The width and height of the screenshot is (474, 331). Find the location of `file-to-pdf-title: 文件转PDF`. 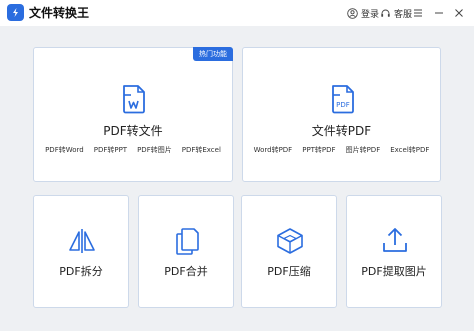

file-to-pdf-title: 文件转PDF is located at coordinates (341, 131).